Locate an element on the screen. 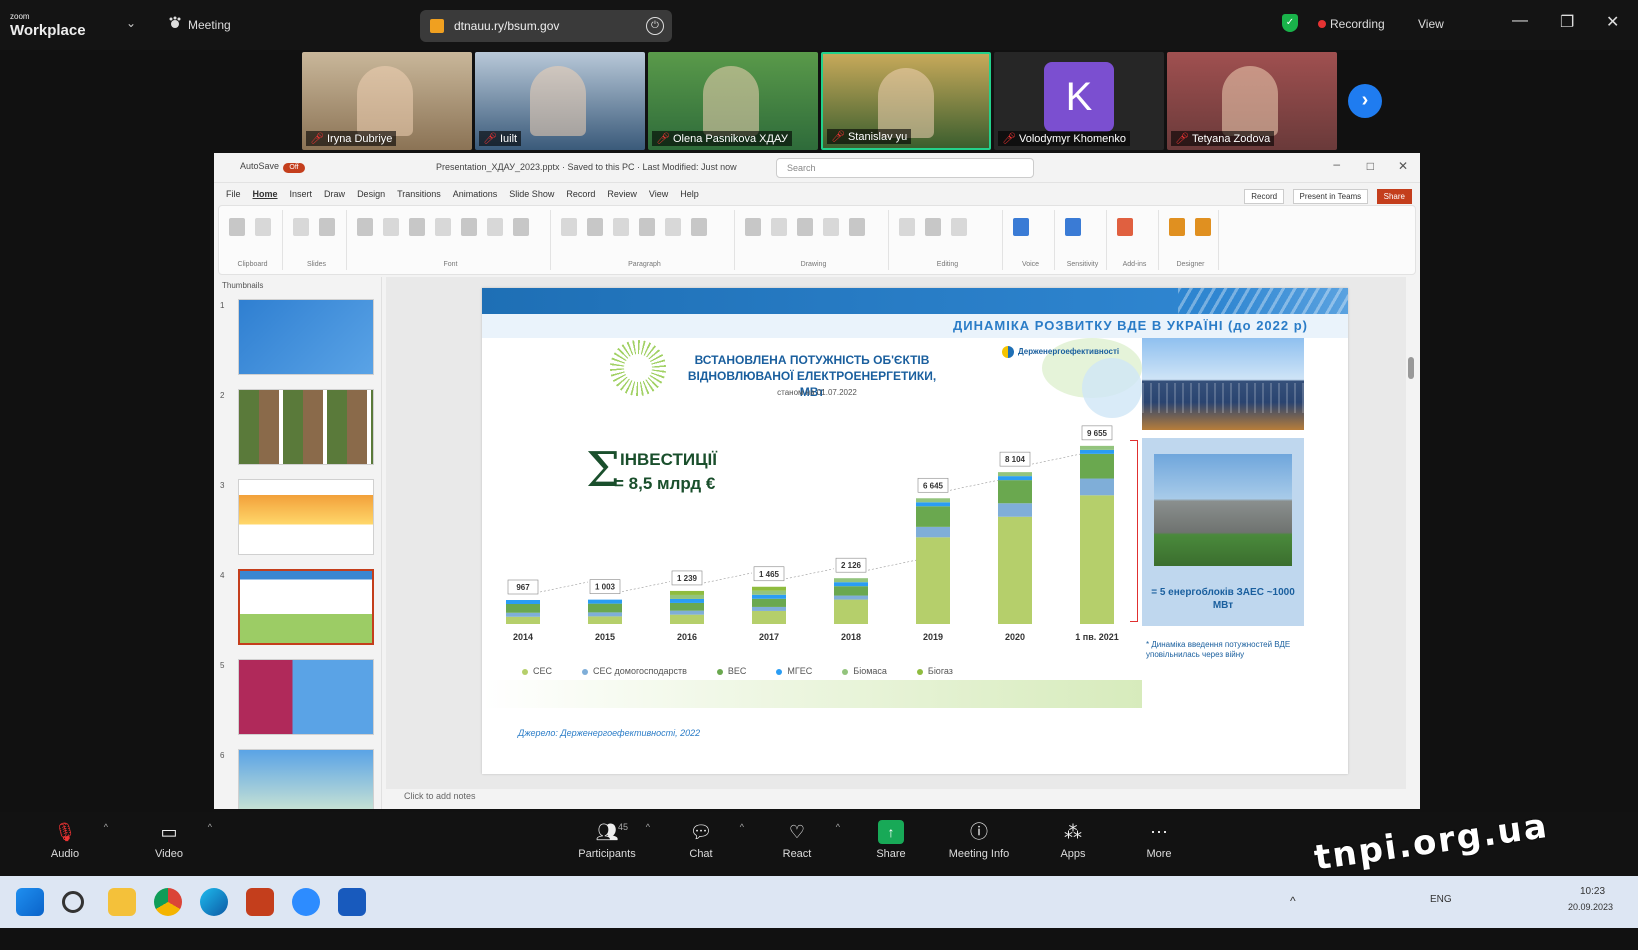 The image size is (1638, 950). notes-placeholder: Click to add notes is located at coordinates (440, 796).